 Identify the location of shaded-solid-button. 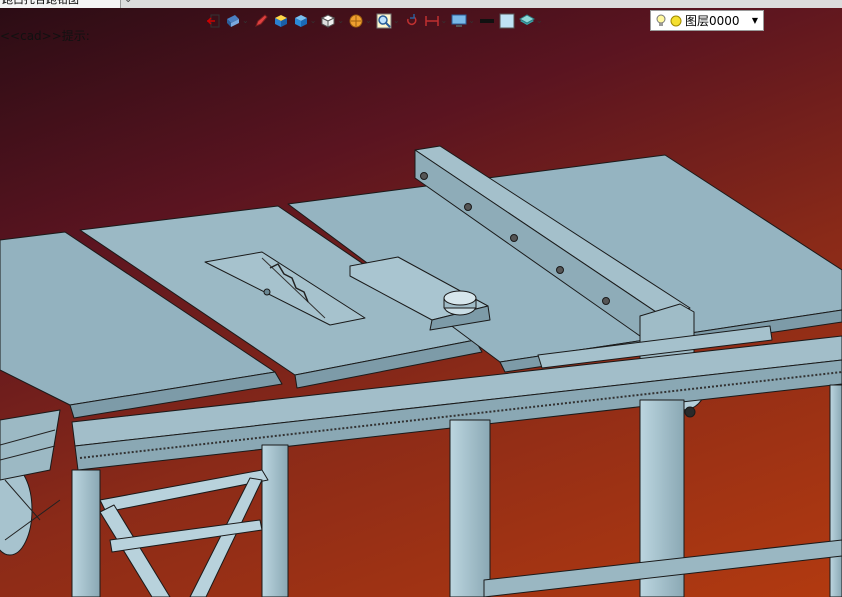
(281, 21).